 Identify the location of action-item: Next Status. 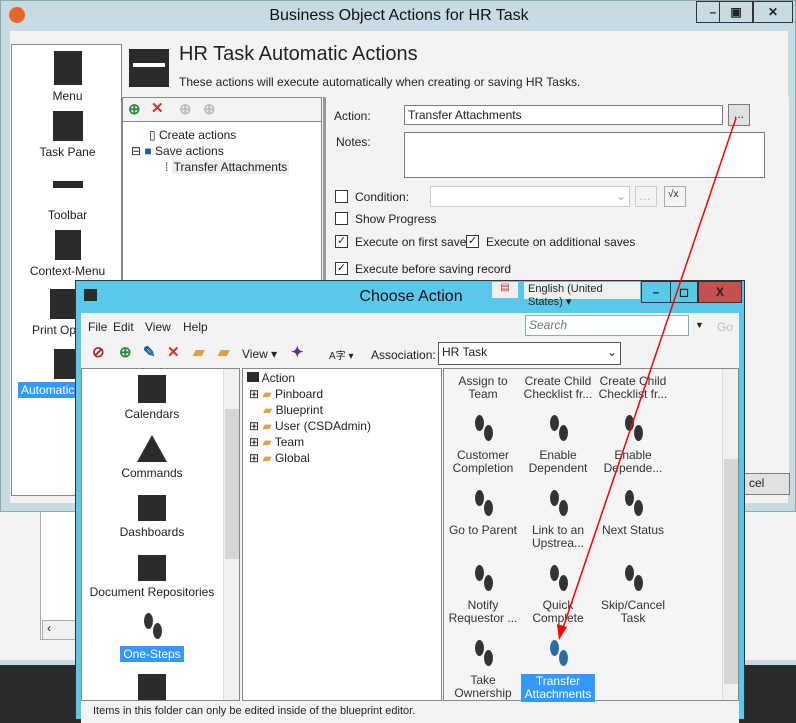
(633, 513).